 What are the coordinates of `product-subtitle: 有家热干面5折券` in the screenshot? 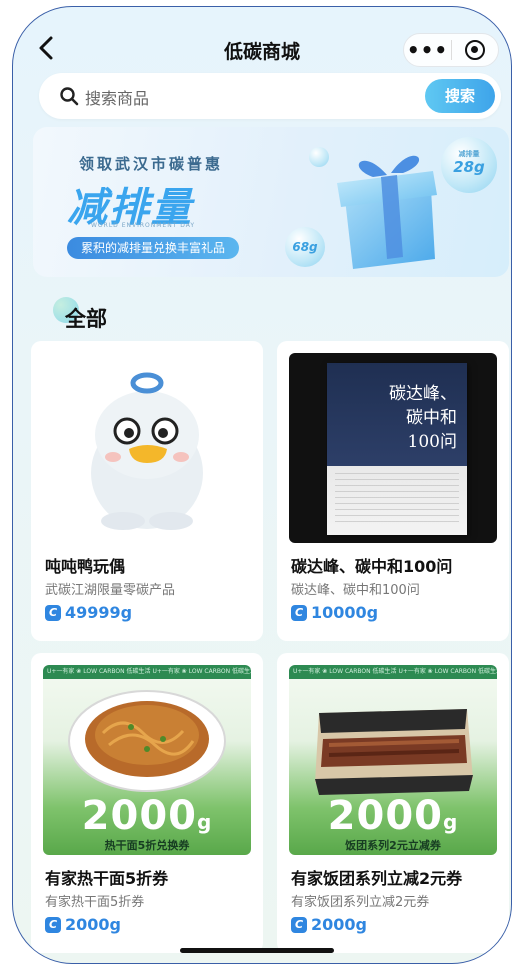 It's located at (95, 902).